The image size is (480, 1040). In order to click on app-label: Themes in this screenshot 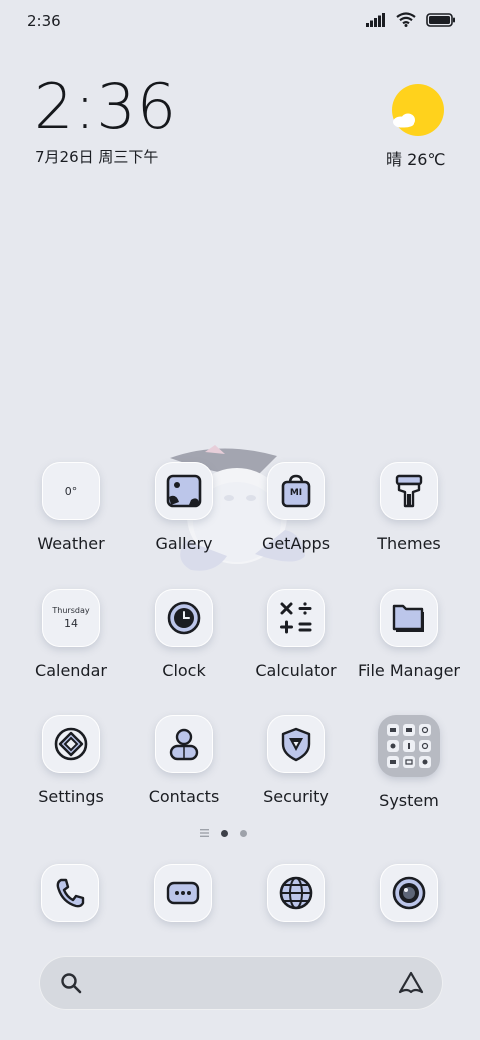, I will do `click(409, 543)`.